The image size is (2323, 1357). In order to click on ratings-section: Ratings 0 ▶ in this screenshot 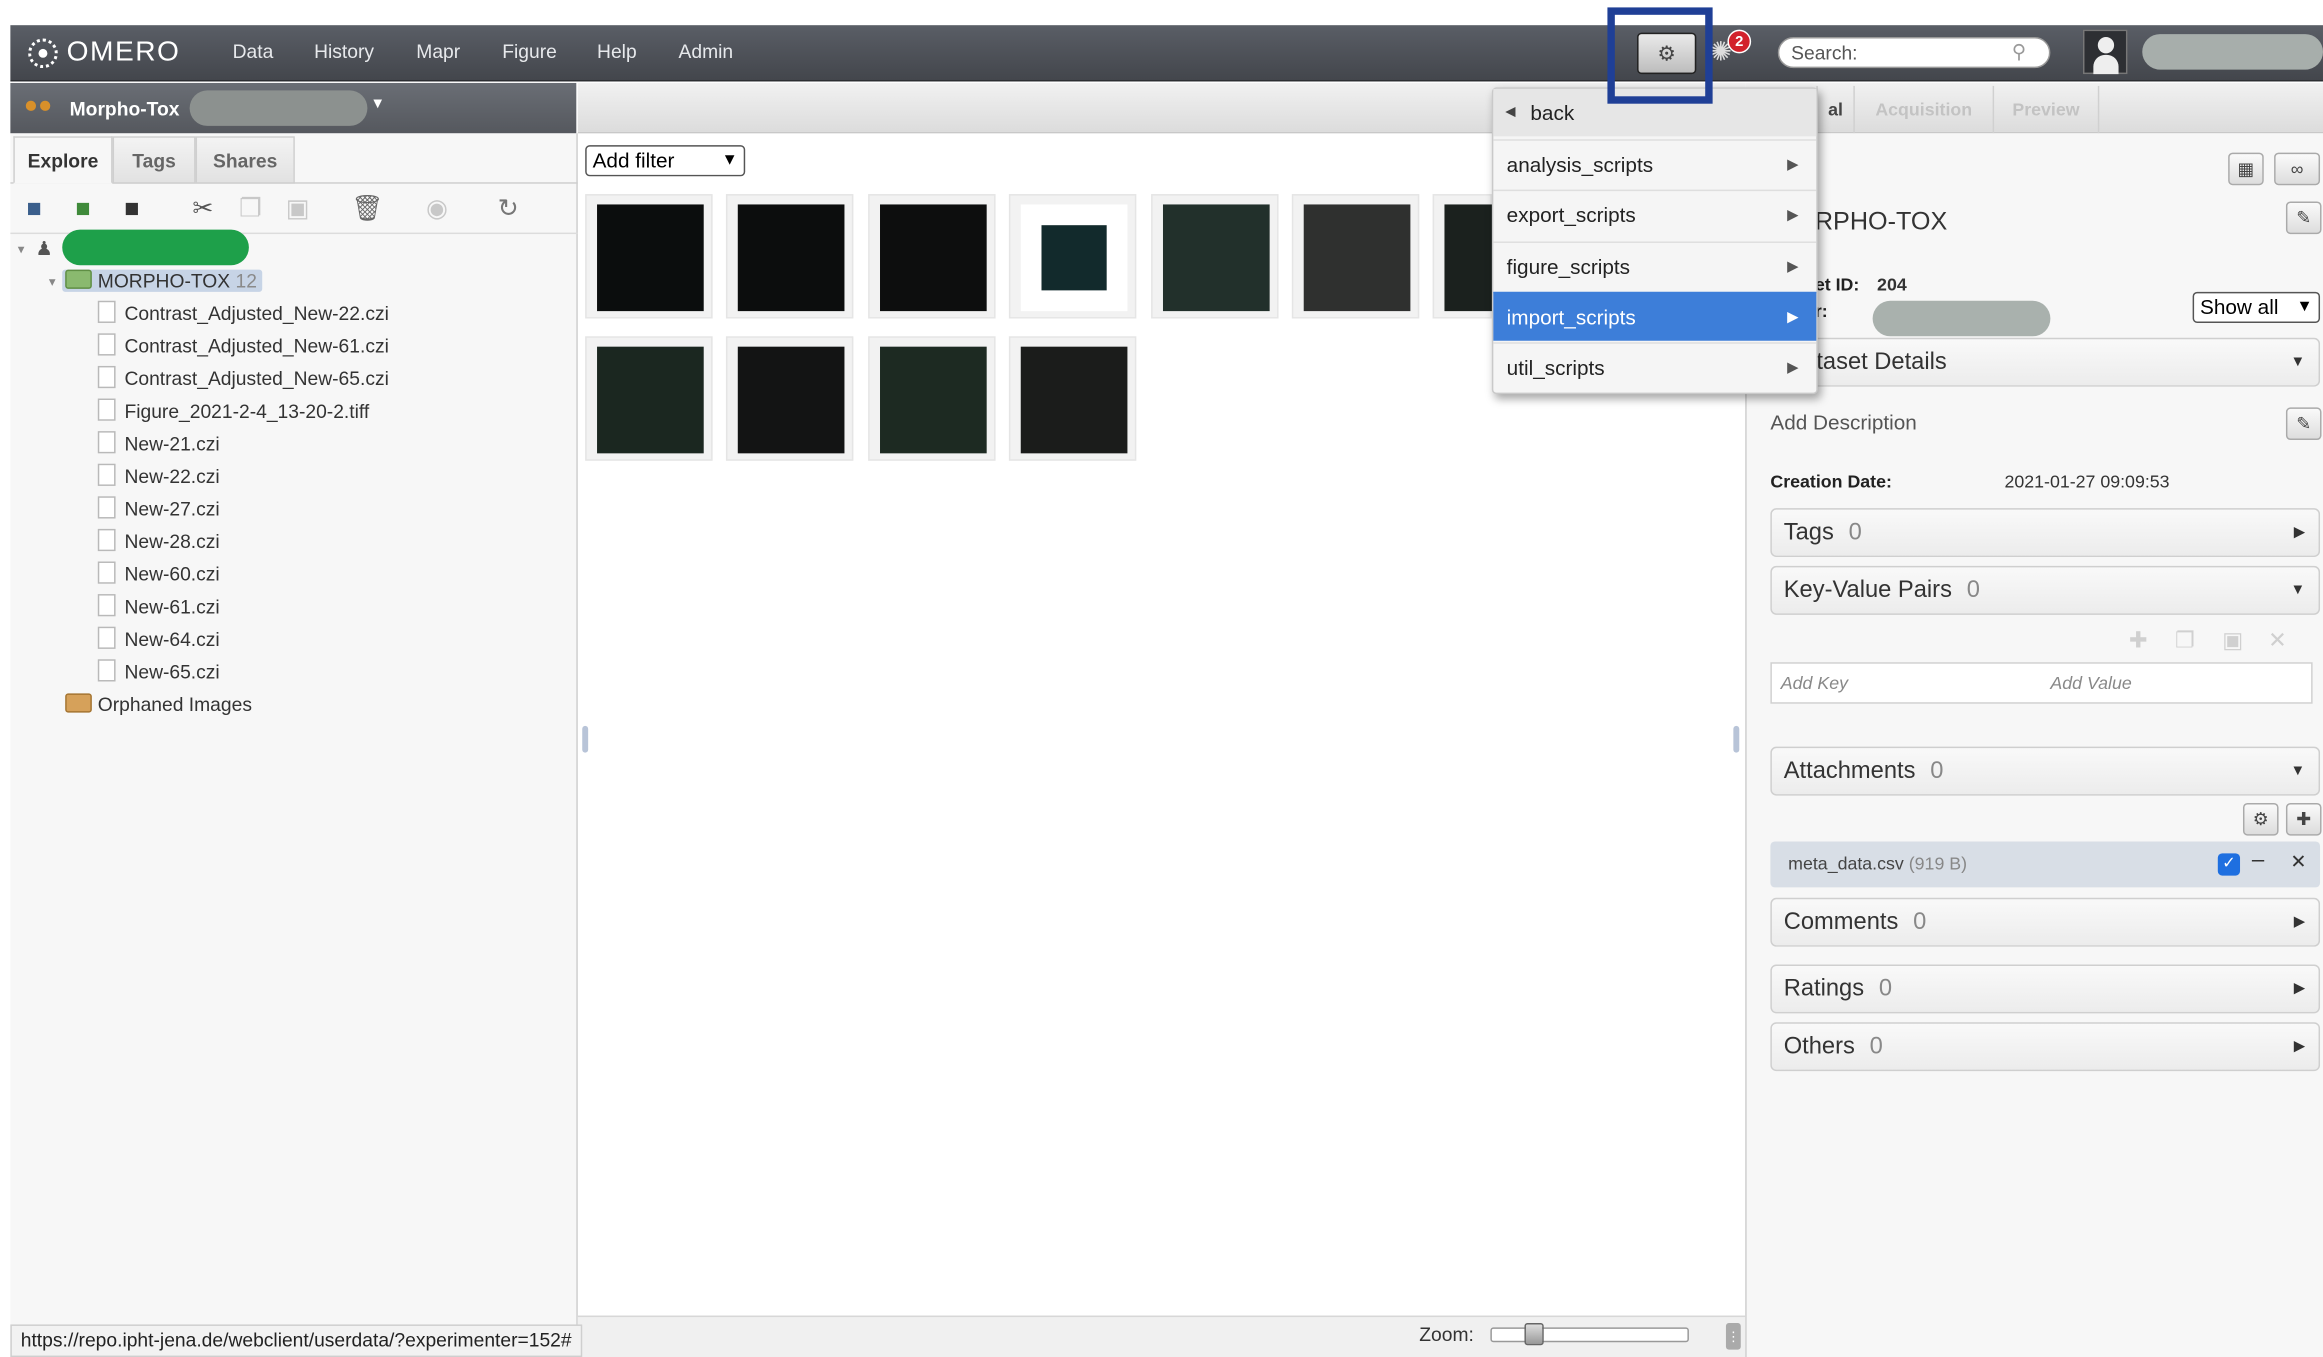, I will do `click(2045, 989)`.